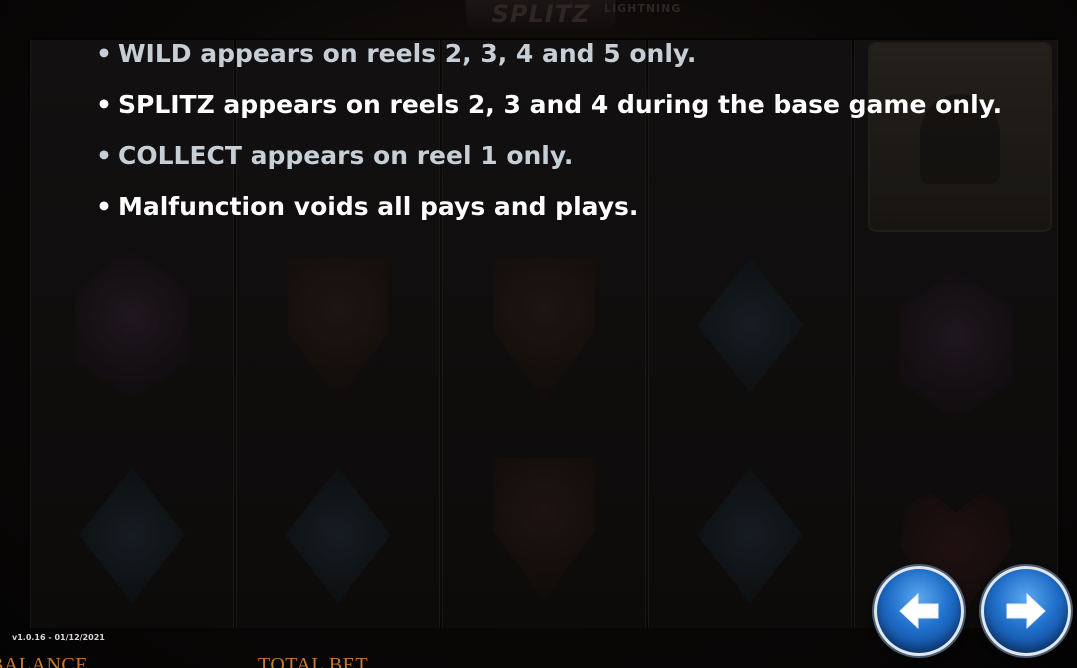 This screenshot has width=1077, height=668. I want to click on symbol-gem-icon, so click(132, 325).